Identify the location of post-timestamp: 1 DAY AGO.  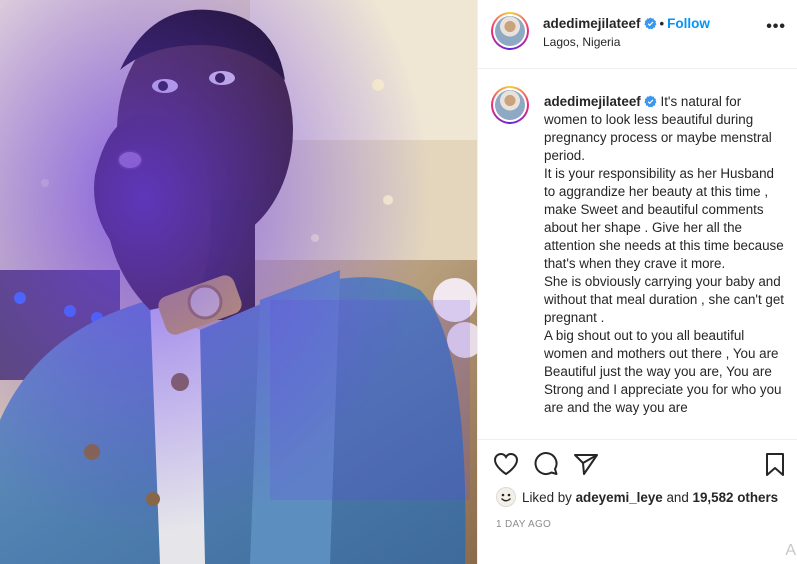
(523, 524).